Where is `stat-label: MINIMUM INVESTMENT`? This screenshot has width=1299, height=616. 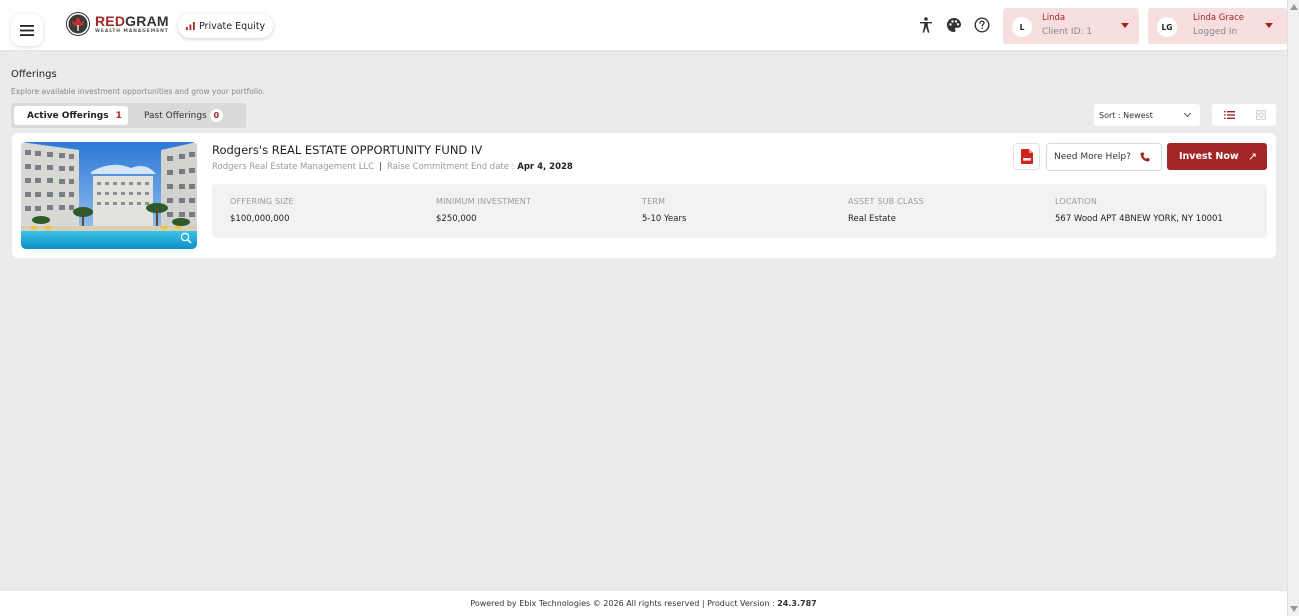 stat-label: MINIMUM INVESTMENT is located at coordinates (484, 201).